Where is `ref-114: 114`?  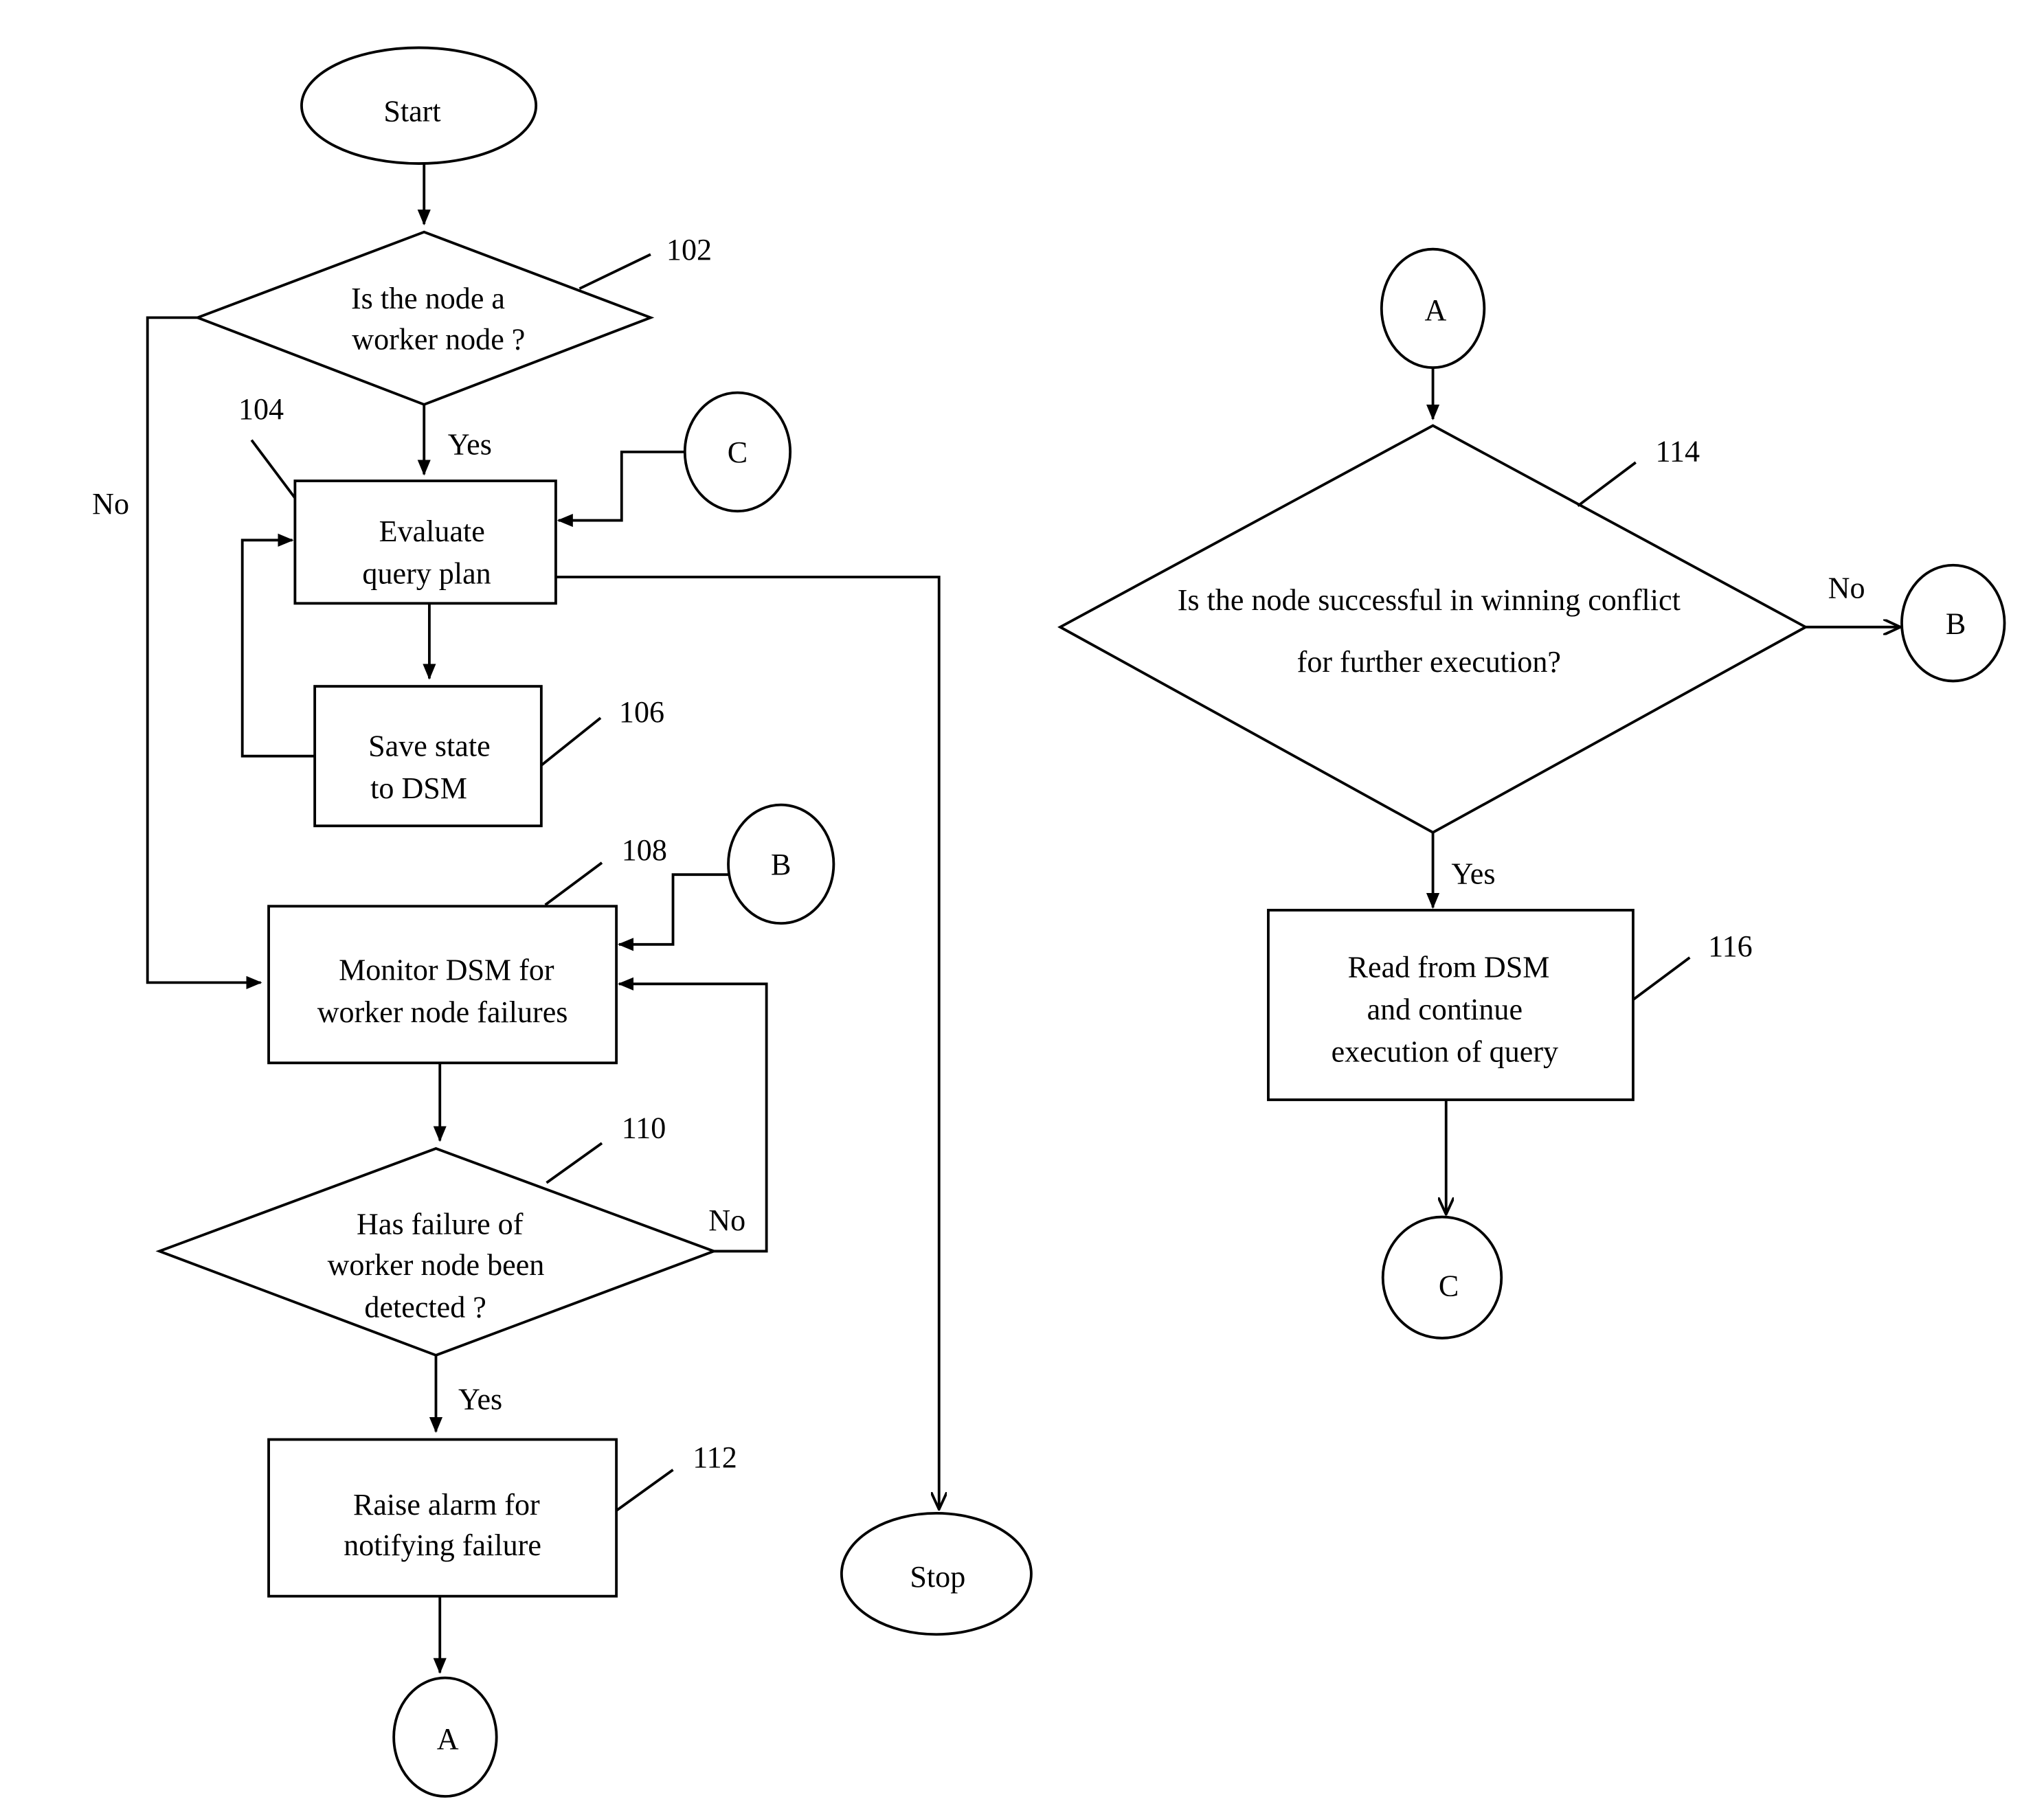
ref-114: 114 is located at coordinates (1678, 451).